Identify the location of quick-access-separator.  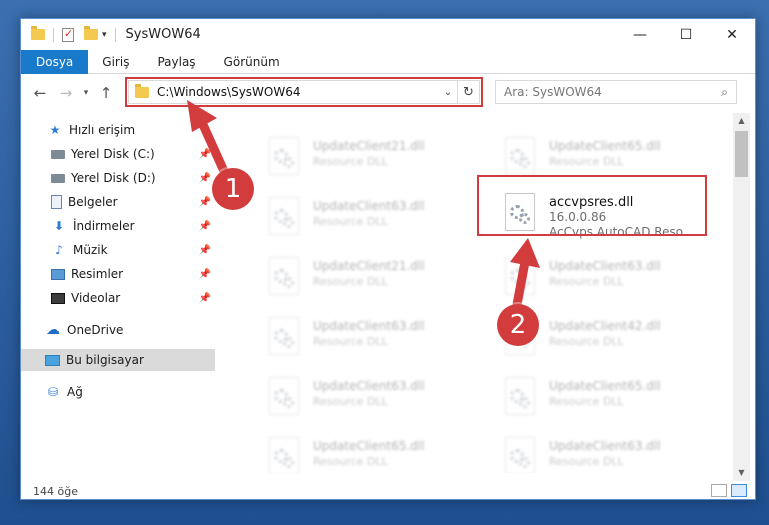
(53, 34).